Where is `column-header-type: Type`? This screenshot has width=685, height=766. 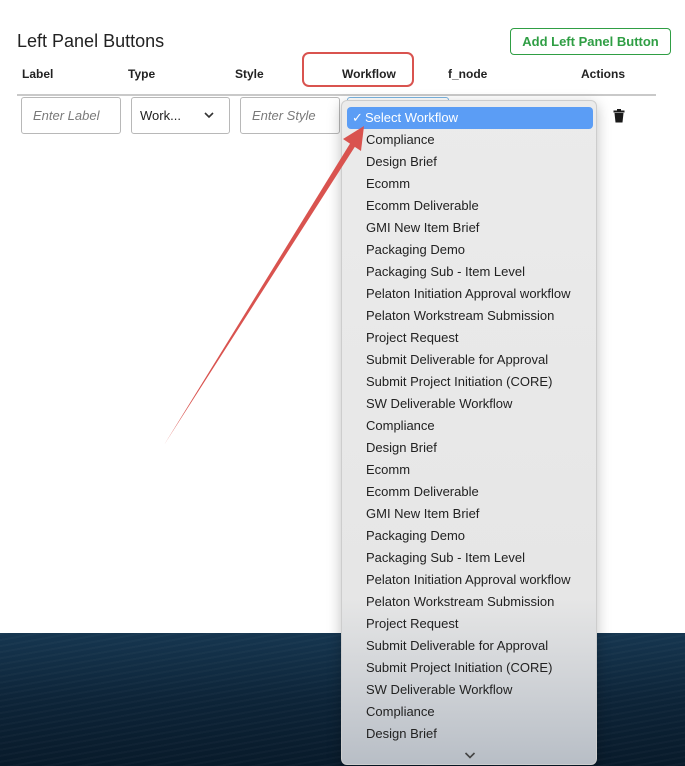
column-header-type: Type is located at coordinates (142, 74).